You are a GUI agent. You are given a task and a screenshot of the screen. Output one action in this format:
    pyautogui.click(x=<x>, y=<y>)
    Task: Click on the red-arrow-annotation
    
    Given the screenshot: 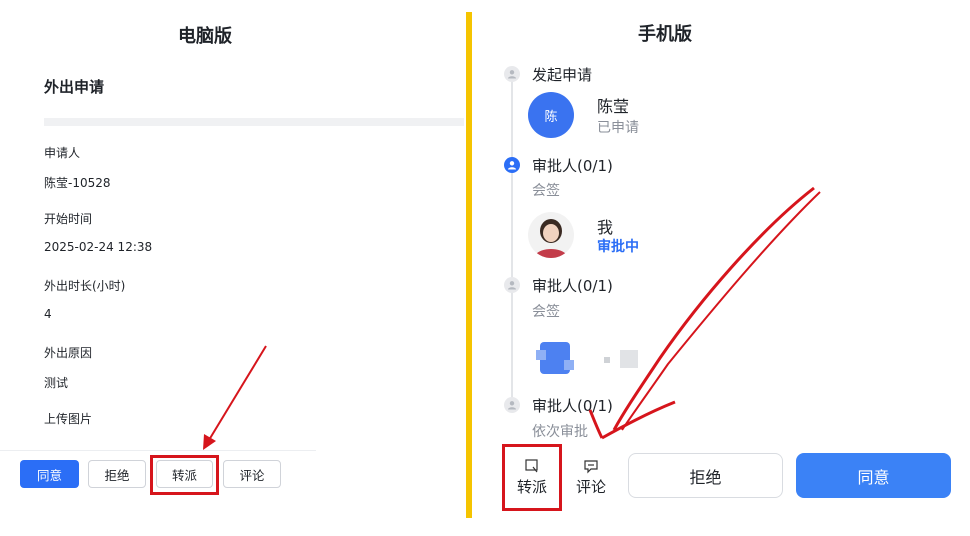 What is the action you would take?
    pyautogui.click(x=704, y=313)
    